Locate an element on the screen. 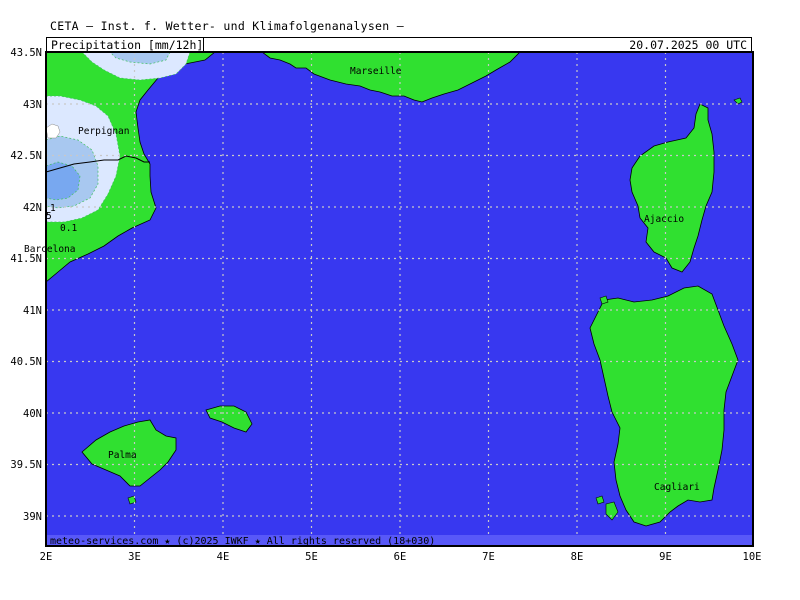 This screenshot has width=800, height=600. lon-label: 6E is located at coordinates (400, 557).